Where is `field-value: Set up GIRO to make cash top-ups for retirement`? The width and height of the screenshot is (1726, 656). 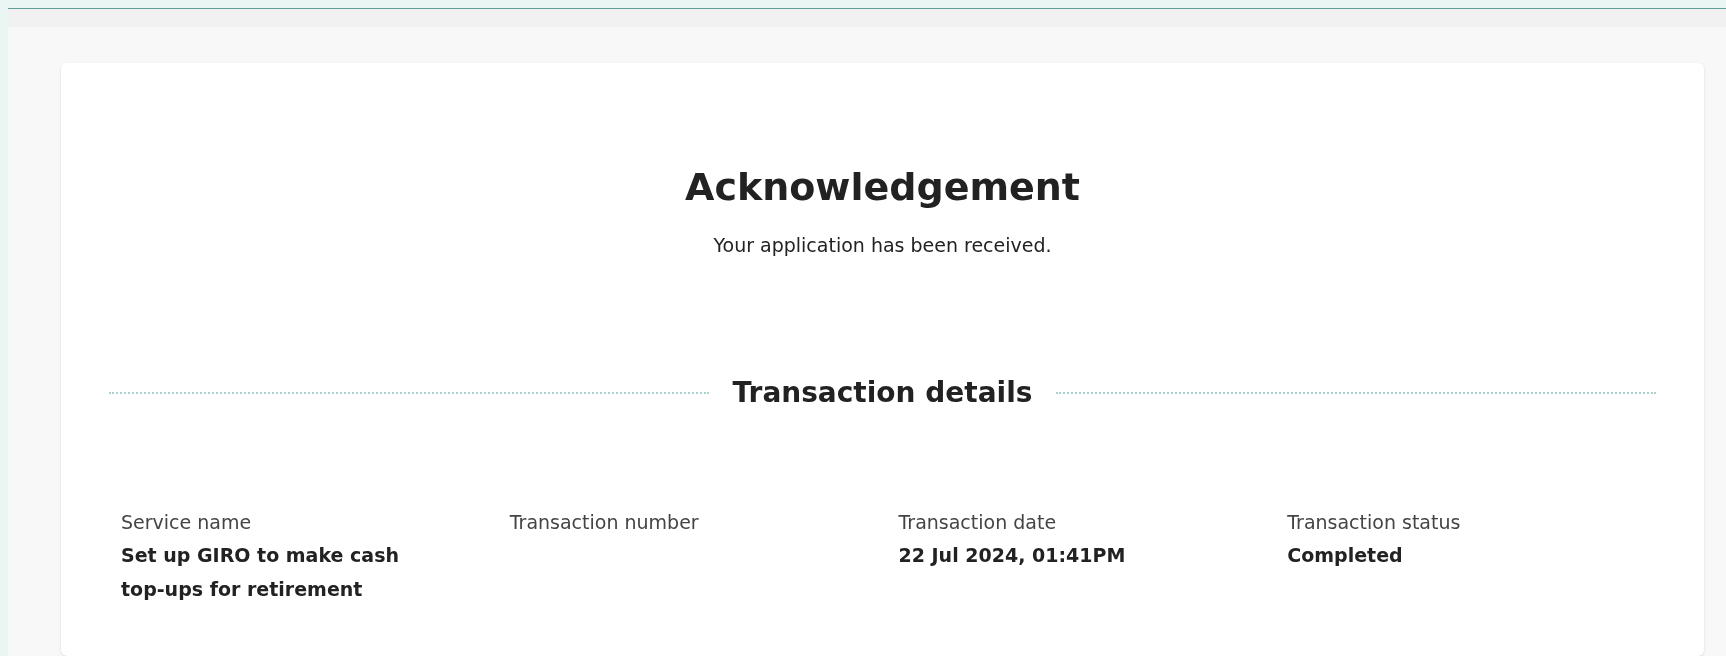
field-value: Set up GIRO to make cash top-ups for retirement is located at coordinates (260, 572).